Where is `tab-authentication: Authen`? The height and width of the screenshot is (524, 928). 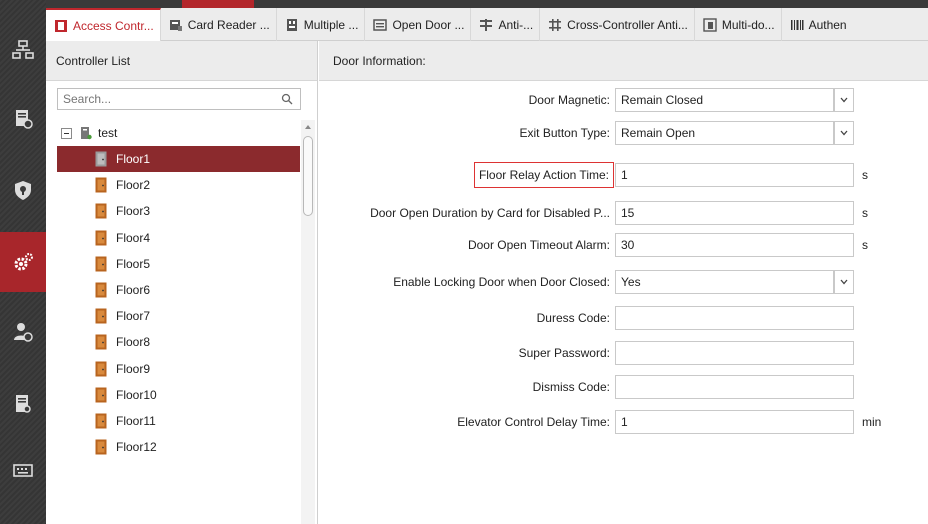 tab-authentication: Authen is located at coordinates (817, 24).